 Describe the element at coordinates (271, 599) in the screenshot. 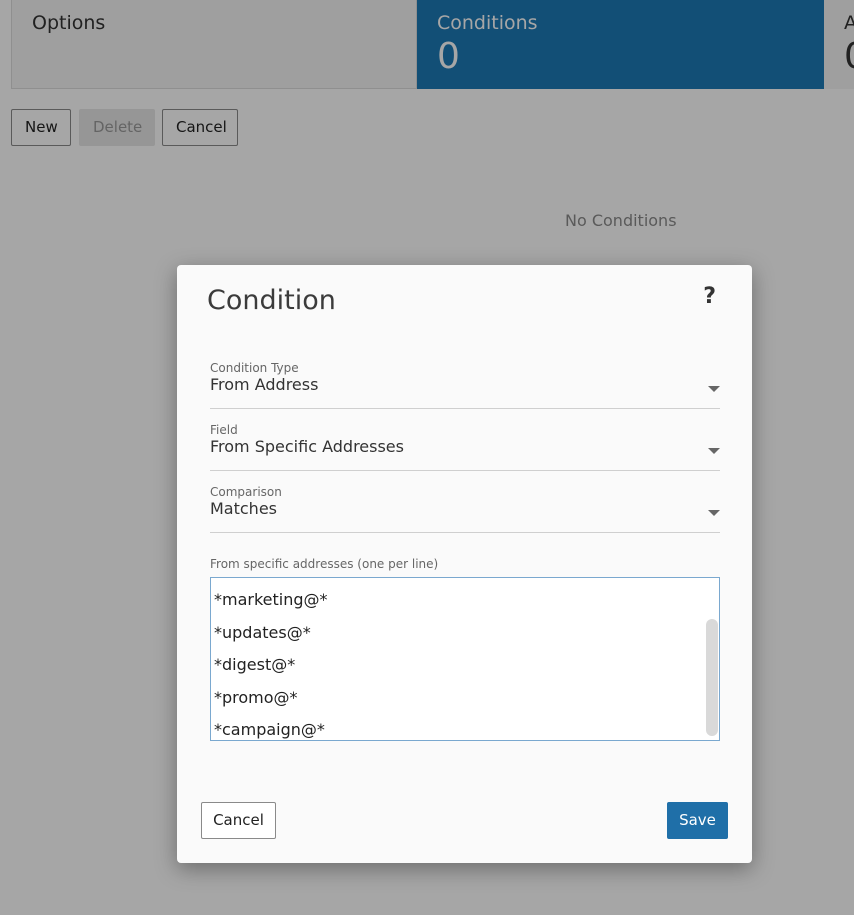

I see `address-line: *marketing@*` at that location.